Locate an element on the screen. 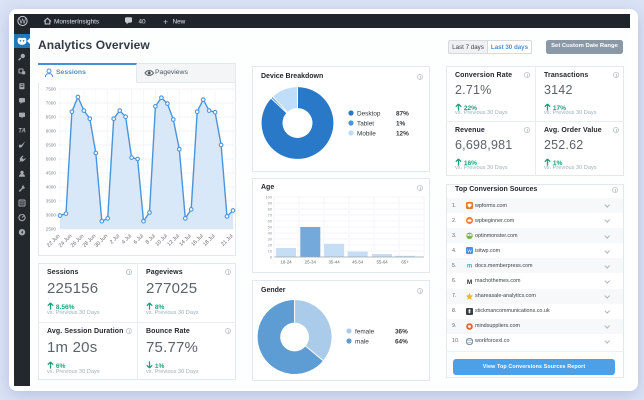  svg-text: 30 is located at coordinates (270, 238).